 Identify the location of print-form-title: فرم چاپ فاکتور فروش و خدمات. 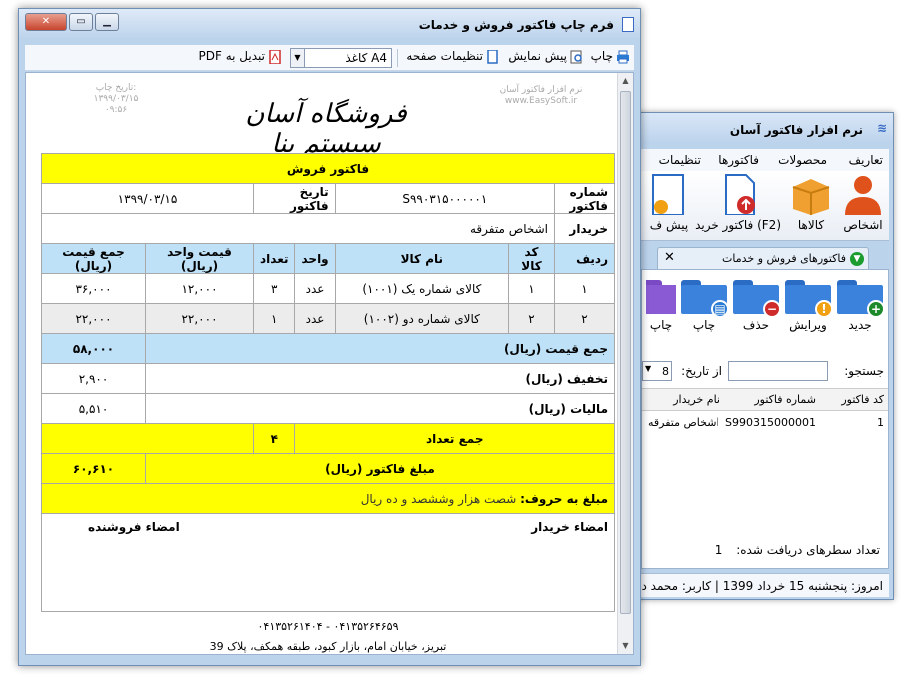
(516, 25).